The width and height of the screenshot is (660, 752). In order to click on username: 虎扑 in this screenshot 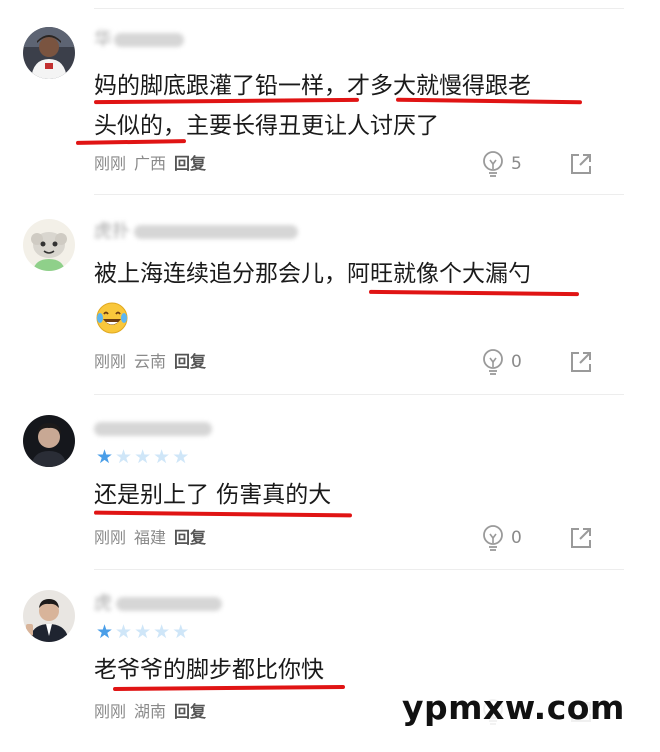, I will do `click(197, 232)`.